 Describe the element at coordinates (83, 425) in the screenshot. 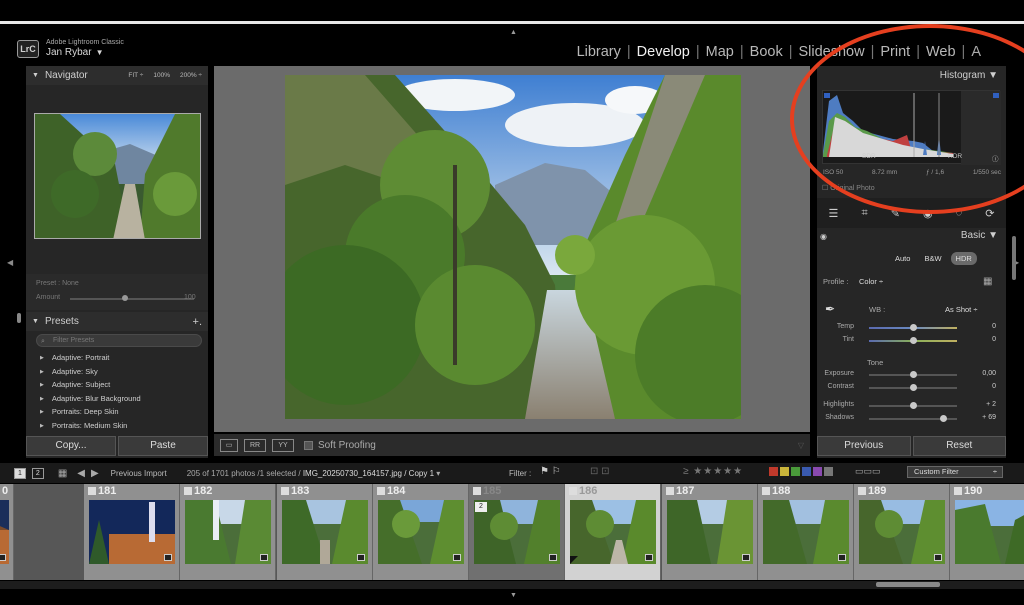

I see `preset-group: ▶ Portraits: Medium Skin` at that location.